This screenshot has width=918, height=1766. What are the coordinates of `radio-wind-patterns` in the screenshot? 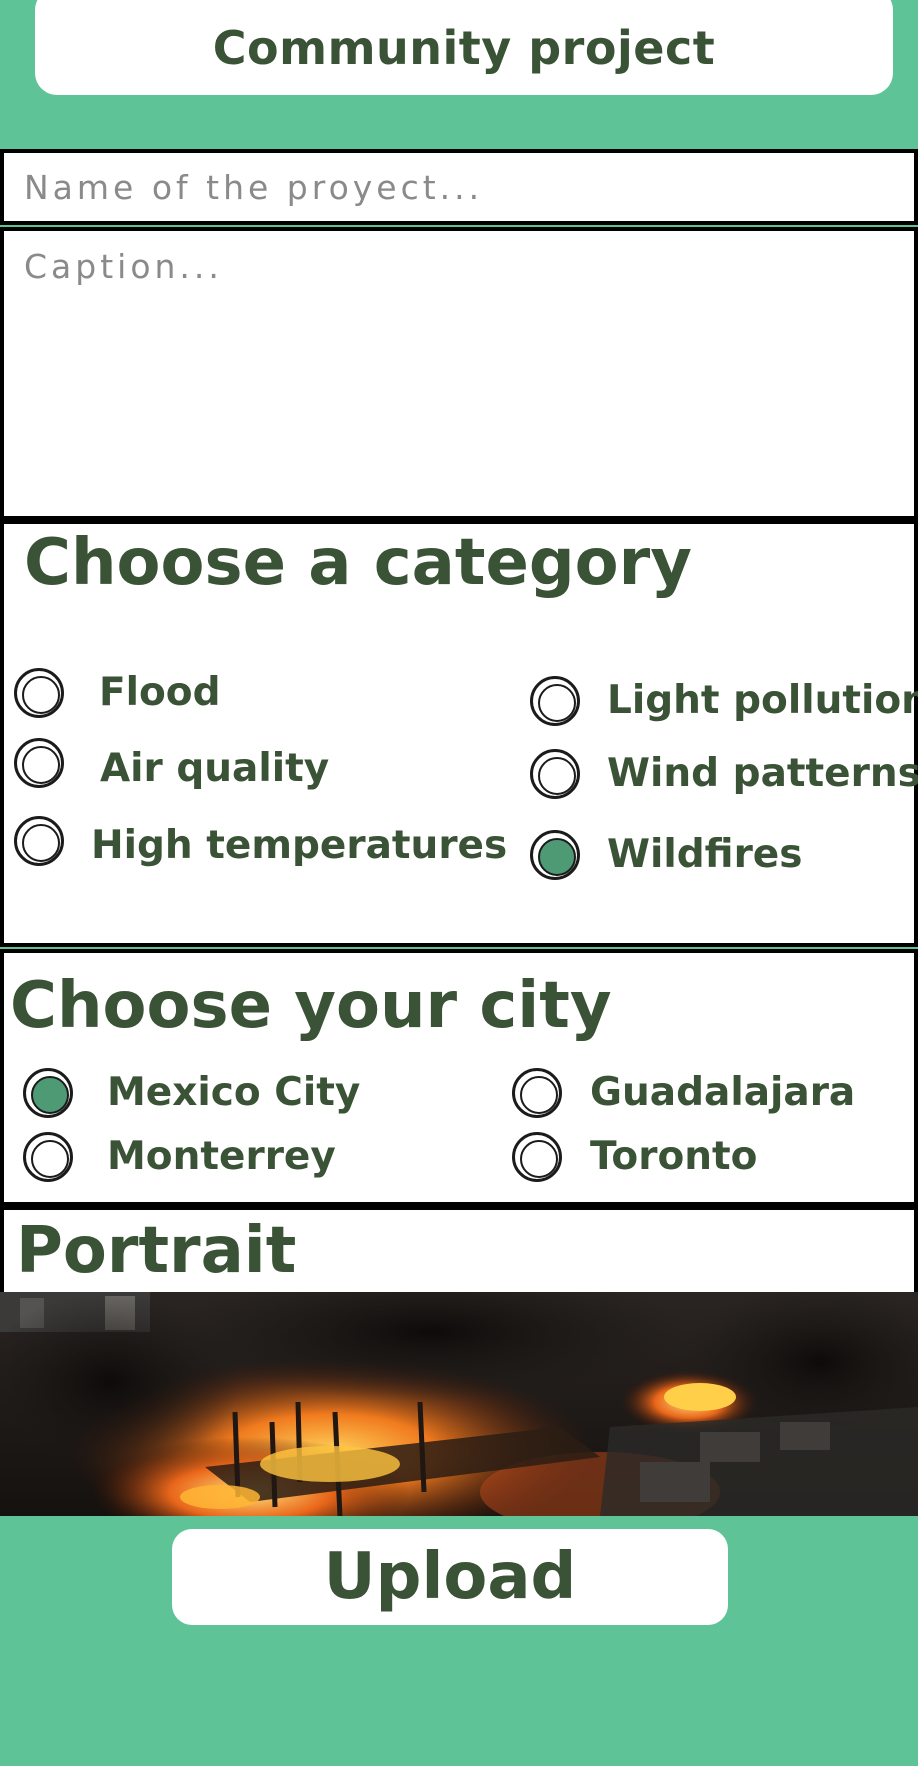 It's located at (555, 774).